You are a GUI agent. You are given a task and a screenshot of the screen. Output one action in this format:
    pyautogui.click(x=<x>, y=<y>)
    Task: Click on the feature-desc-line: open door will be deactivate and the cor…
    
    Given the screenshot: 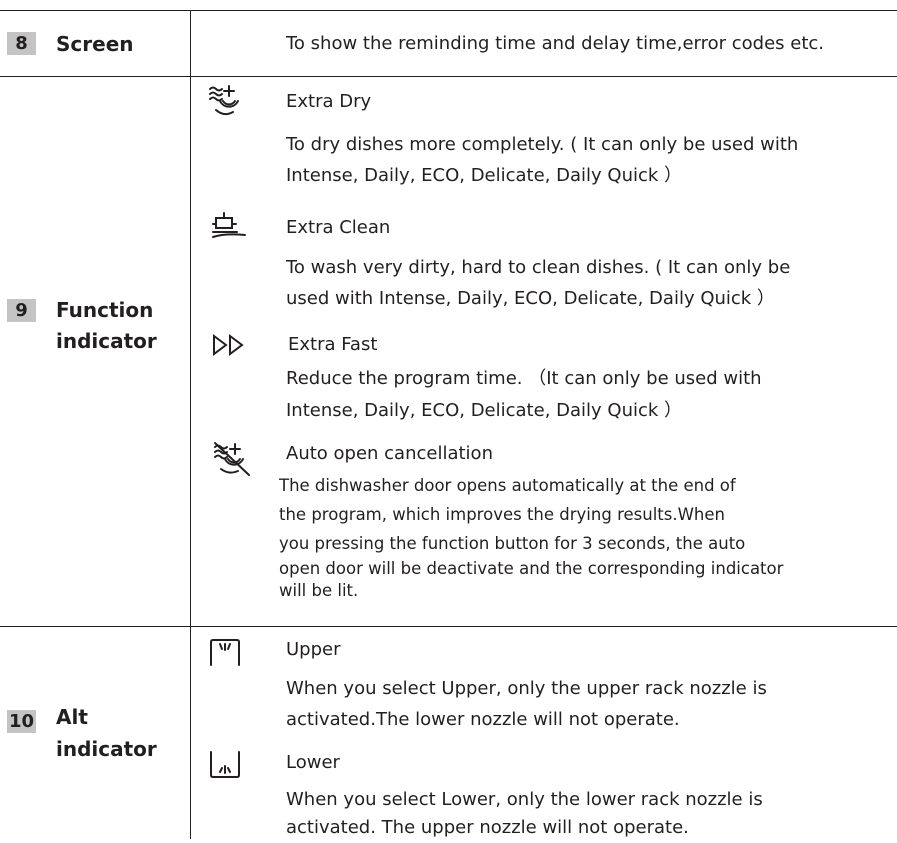 What is the action you would take?
    pyautogui.click(x=531, y=568)
    